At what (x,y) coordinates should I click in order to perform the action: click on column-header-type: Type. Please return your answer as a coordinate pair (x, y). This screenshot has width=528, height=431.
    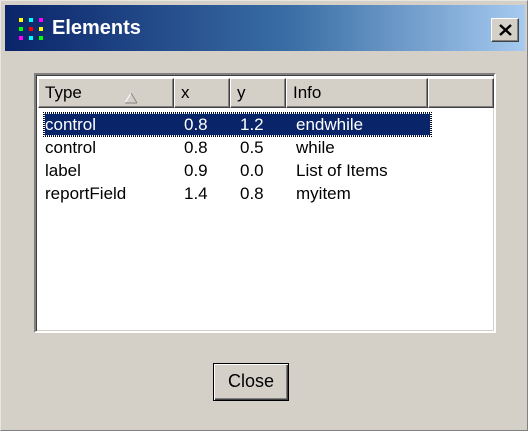
    Looking at the image, I should click on (106, 93).